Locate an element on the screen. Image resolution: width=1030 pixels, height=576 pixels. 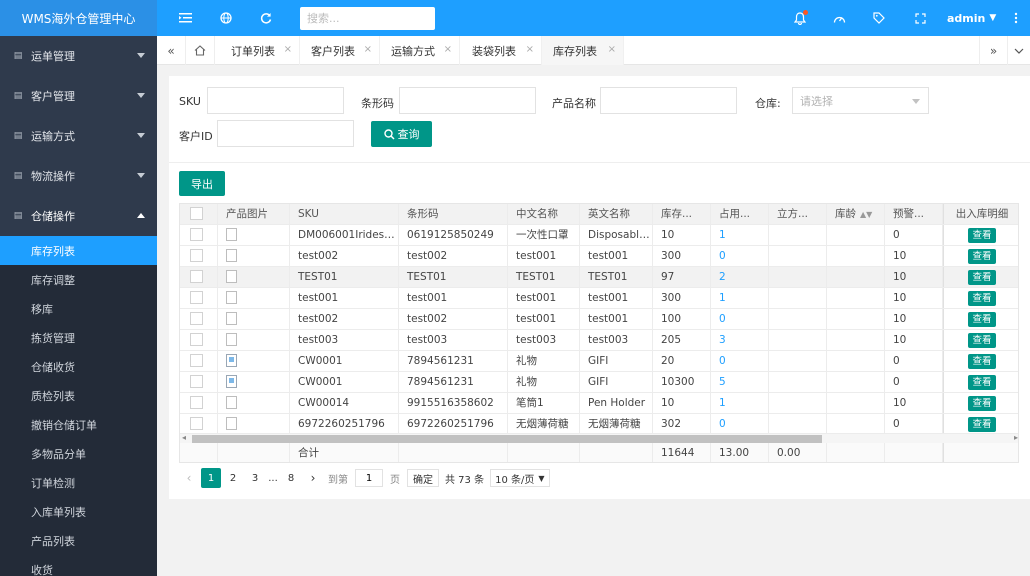
table-row: test003 test003 test003 test003 205 3 10 查看 is located at coordinates (599, 340).